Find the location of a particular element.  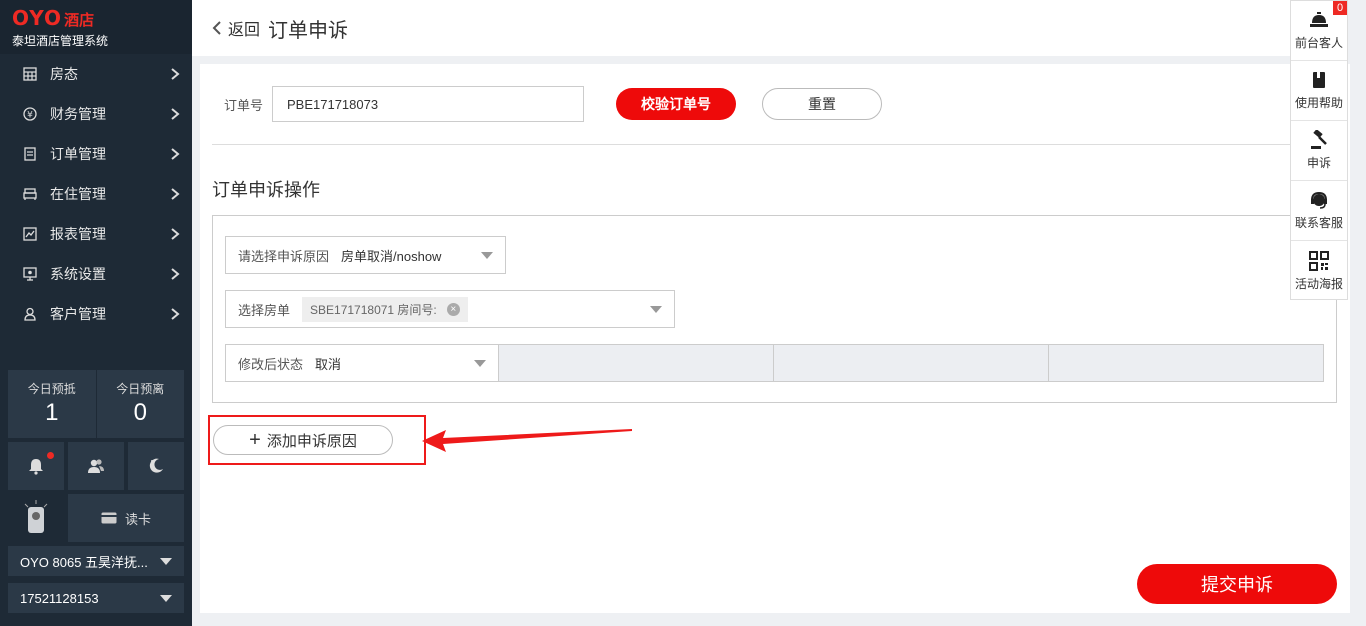

verify-order-button: 校验订单号 is located at coordinates (676, 104).